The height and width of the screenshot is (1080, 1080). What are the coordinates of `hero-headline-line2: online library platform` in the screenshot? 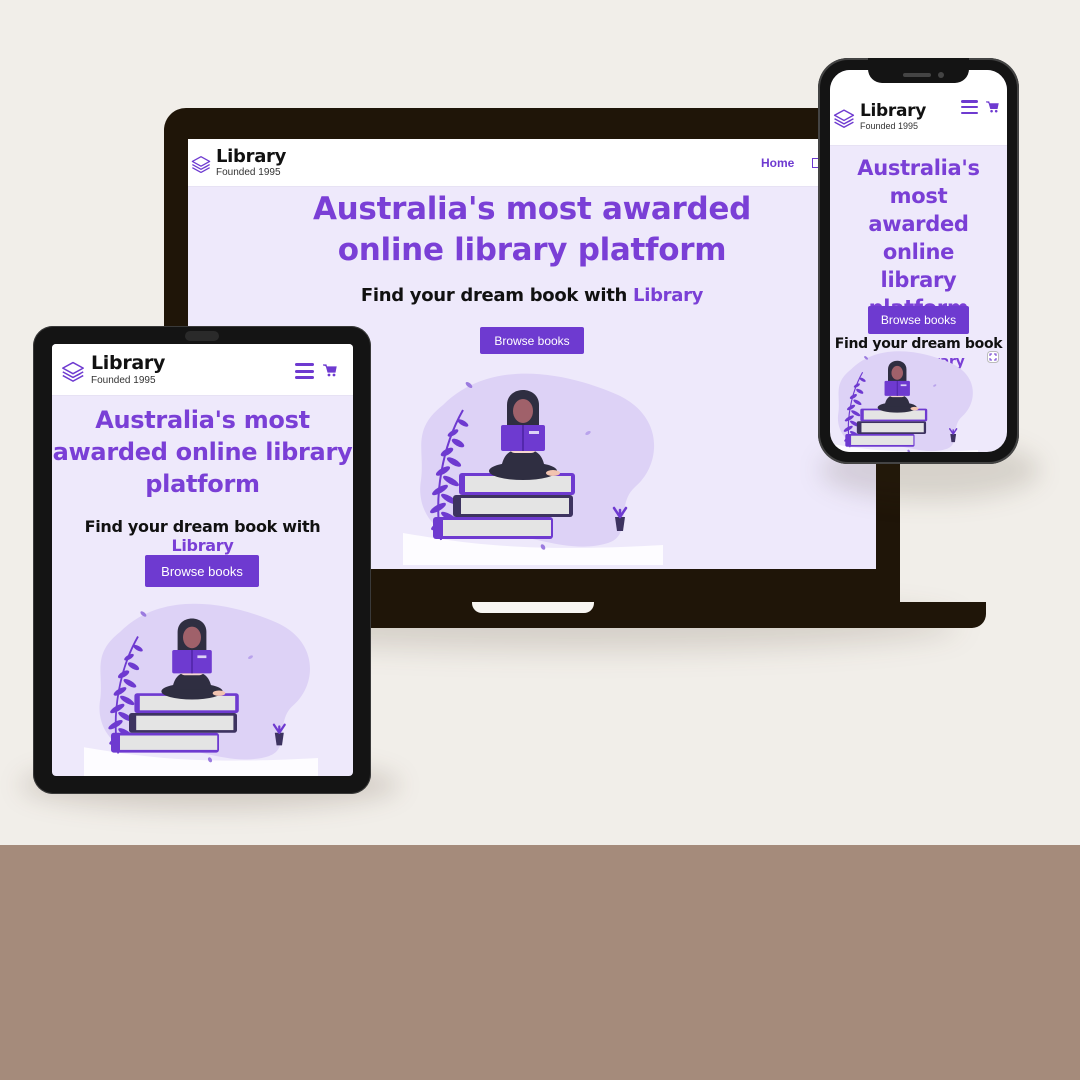 It's located at (532, 250).